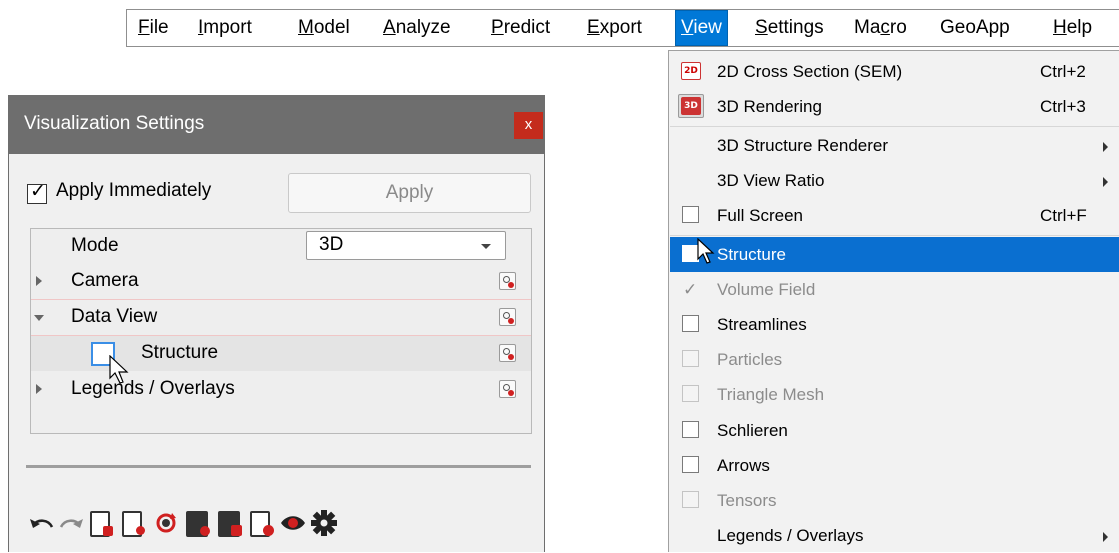 The width and height of the screenshot is (1119, 553). What do you see at coordinates (790, 535) in the screenshot?
I see `view-menu-item-label: Legends / Overlays` at bounding box center [790, 535].